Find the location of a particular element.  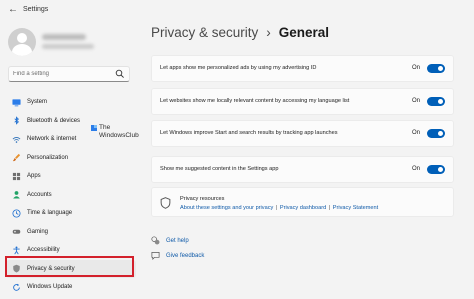

privacy-statement-link: Privacy Statement is located at coordinates (355, 208).